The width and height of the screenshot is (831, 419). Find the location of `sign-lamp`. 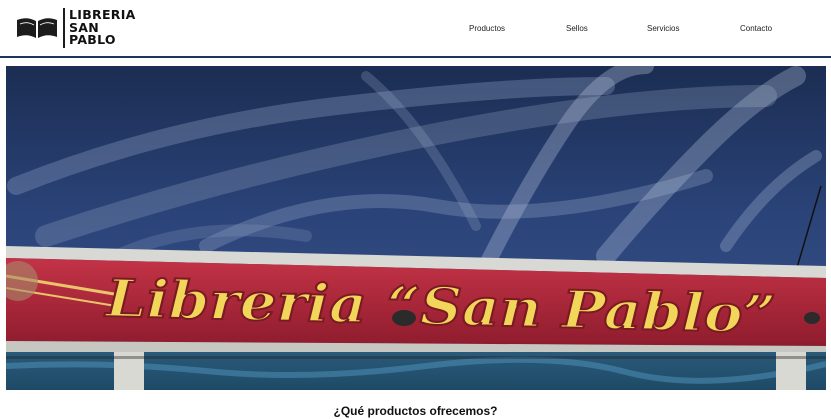

sign-lamp is located at coordinates (404, 318).